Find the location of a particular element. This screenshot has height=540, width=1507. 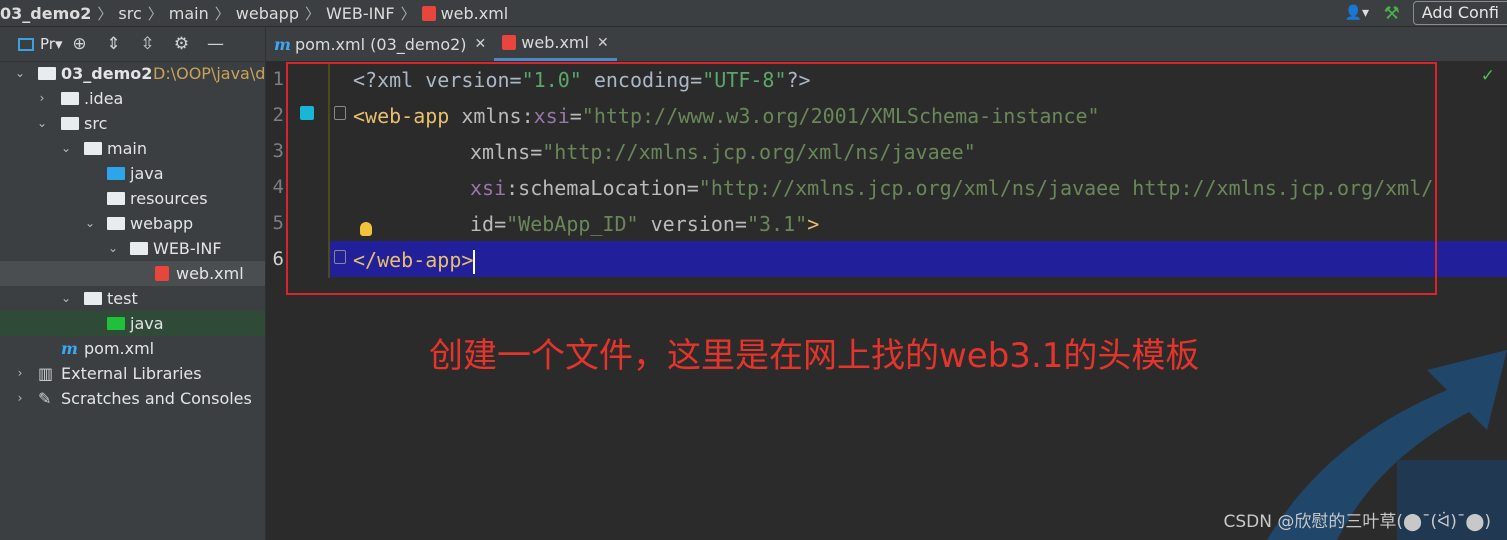

gear-icon: ⚙ is located at coordinates (181, 44).